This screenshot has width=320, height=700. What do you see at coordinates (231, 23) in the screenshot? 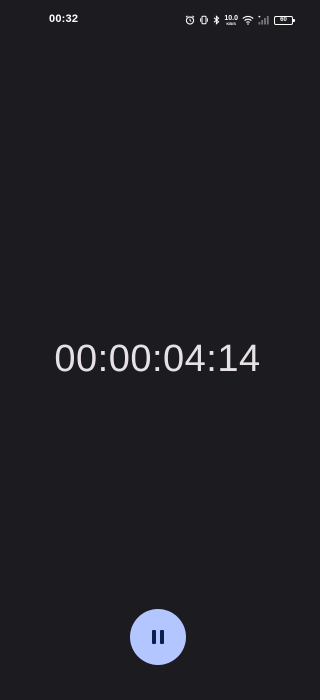
I see `network-speed-unit: KB/S` at bounding box center [231, 23].